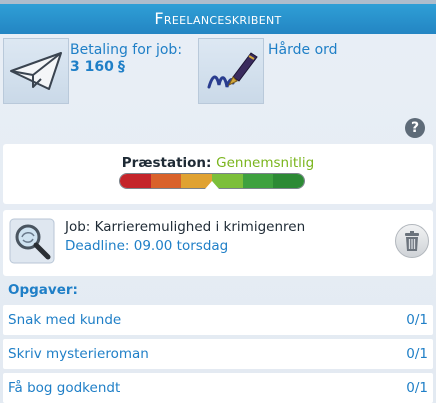 Image resolution: width=436 pixels, height=403 pixels. Describe the element at coordinates (185, 227) in the screenshot. I see `job-title: Job: Karrieremulighed i krimigenren` at that location.